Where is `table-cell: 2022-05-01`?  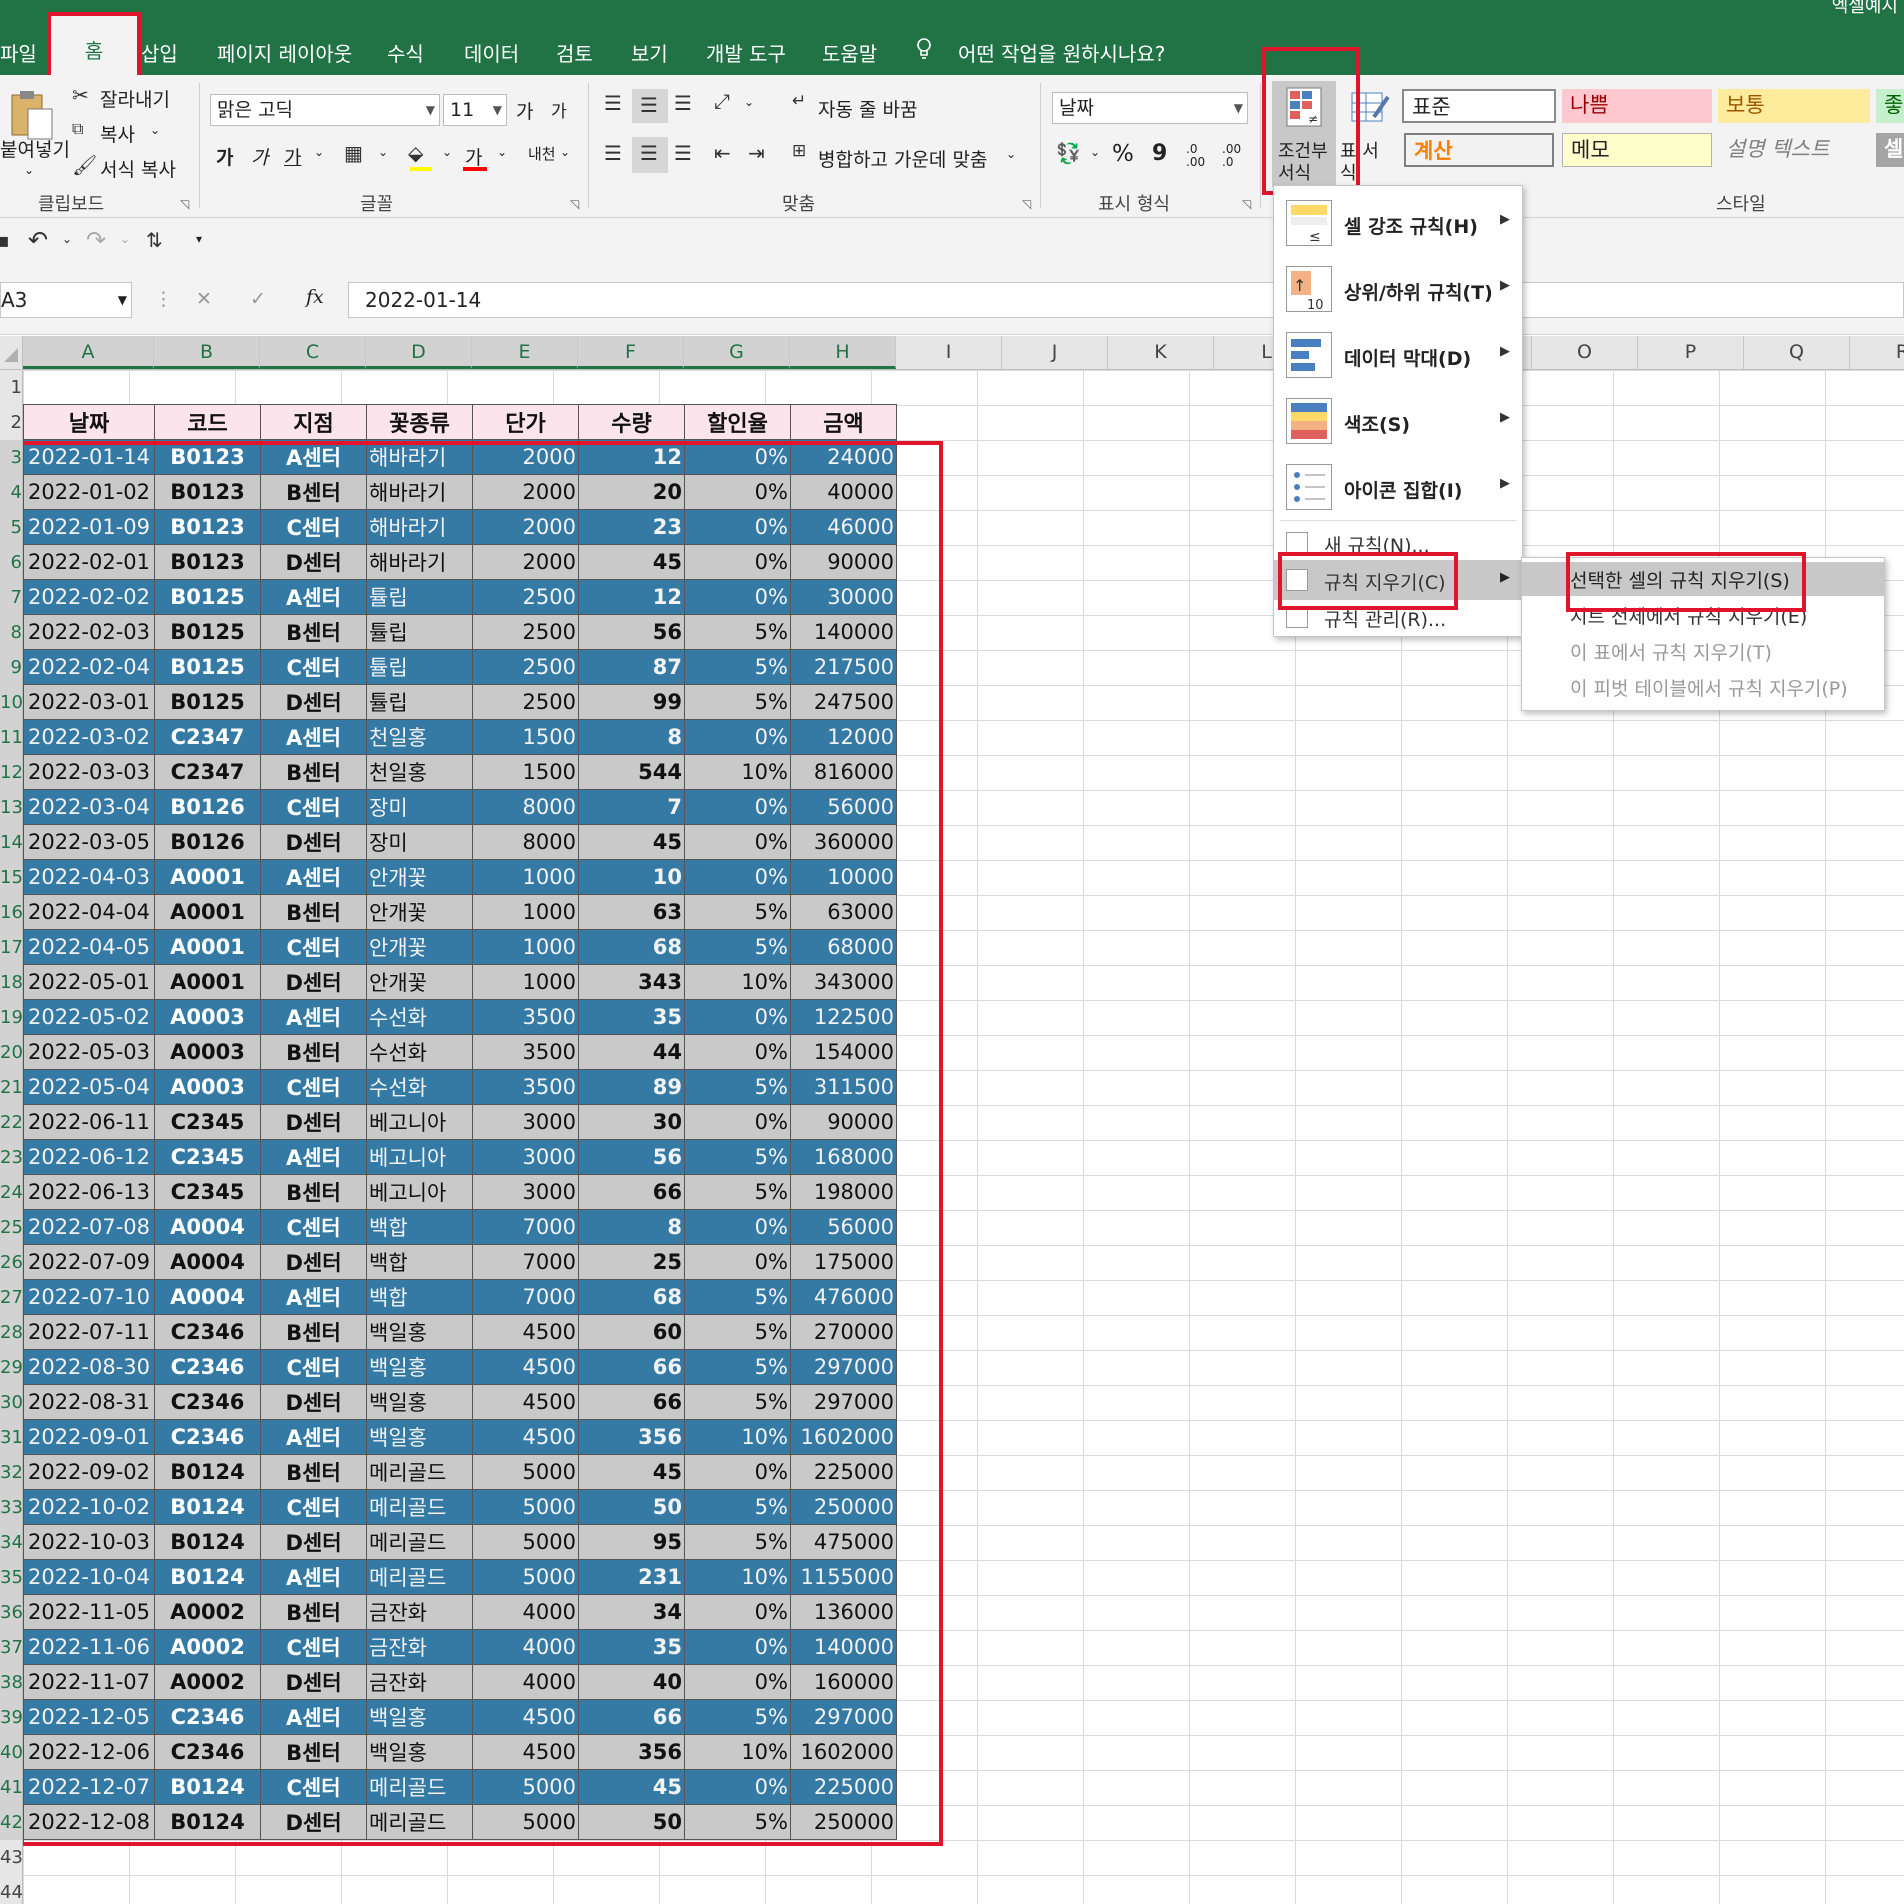
table-cell: 2022-05-01 is located at coordinates (89, 982).